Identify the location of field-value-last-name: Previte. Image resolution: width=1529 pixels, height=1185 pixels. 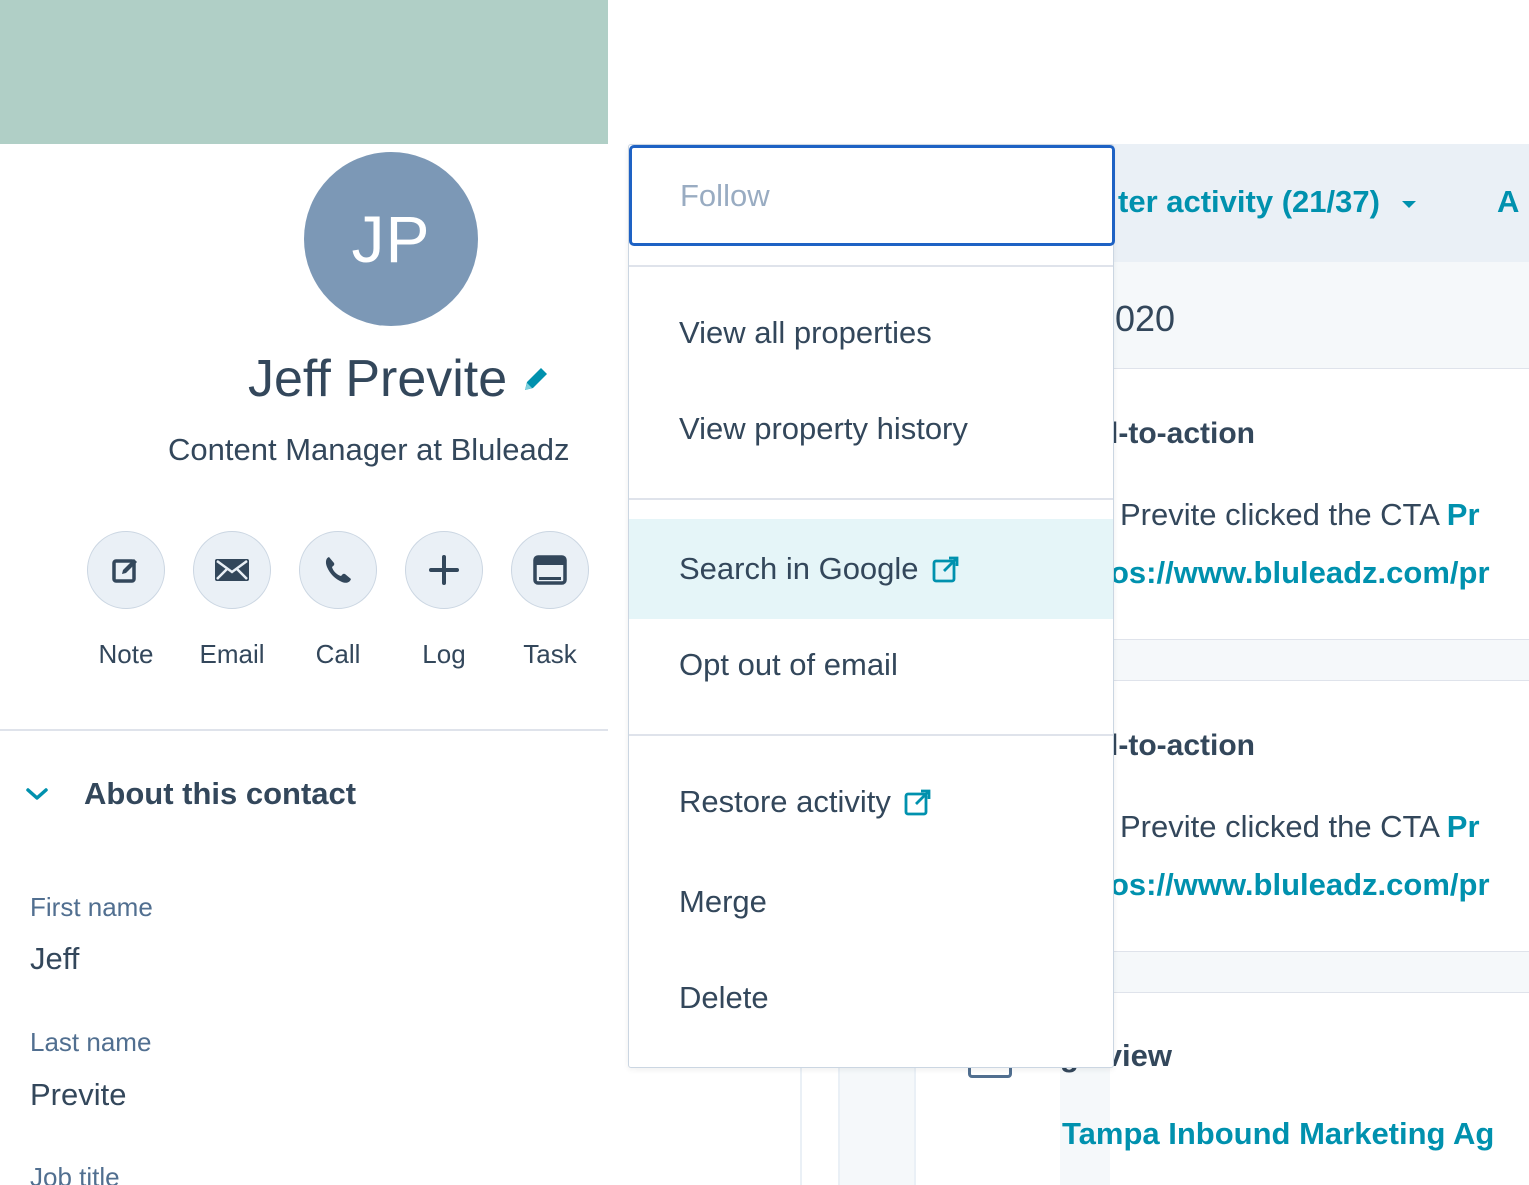
(78, 1095).